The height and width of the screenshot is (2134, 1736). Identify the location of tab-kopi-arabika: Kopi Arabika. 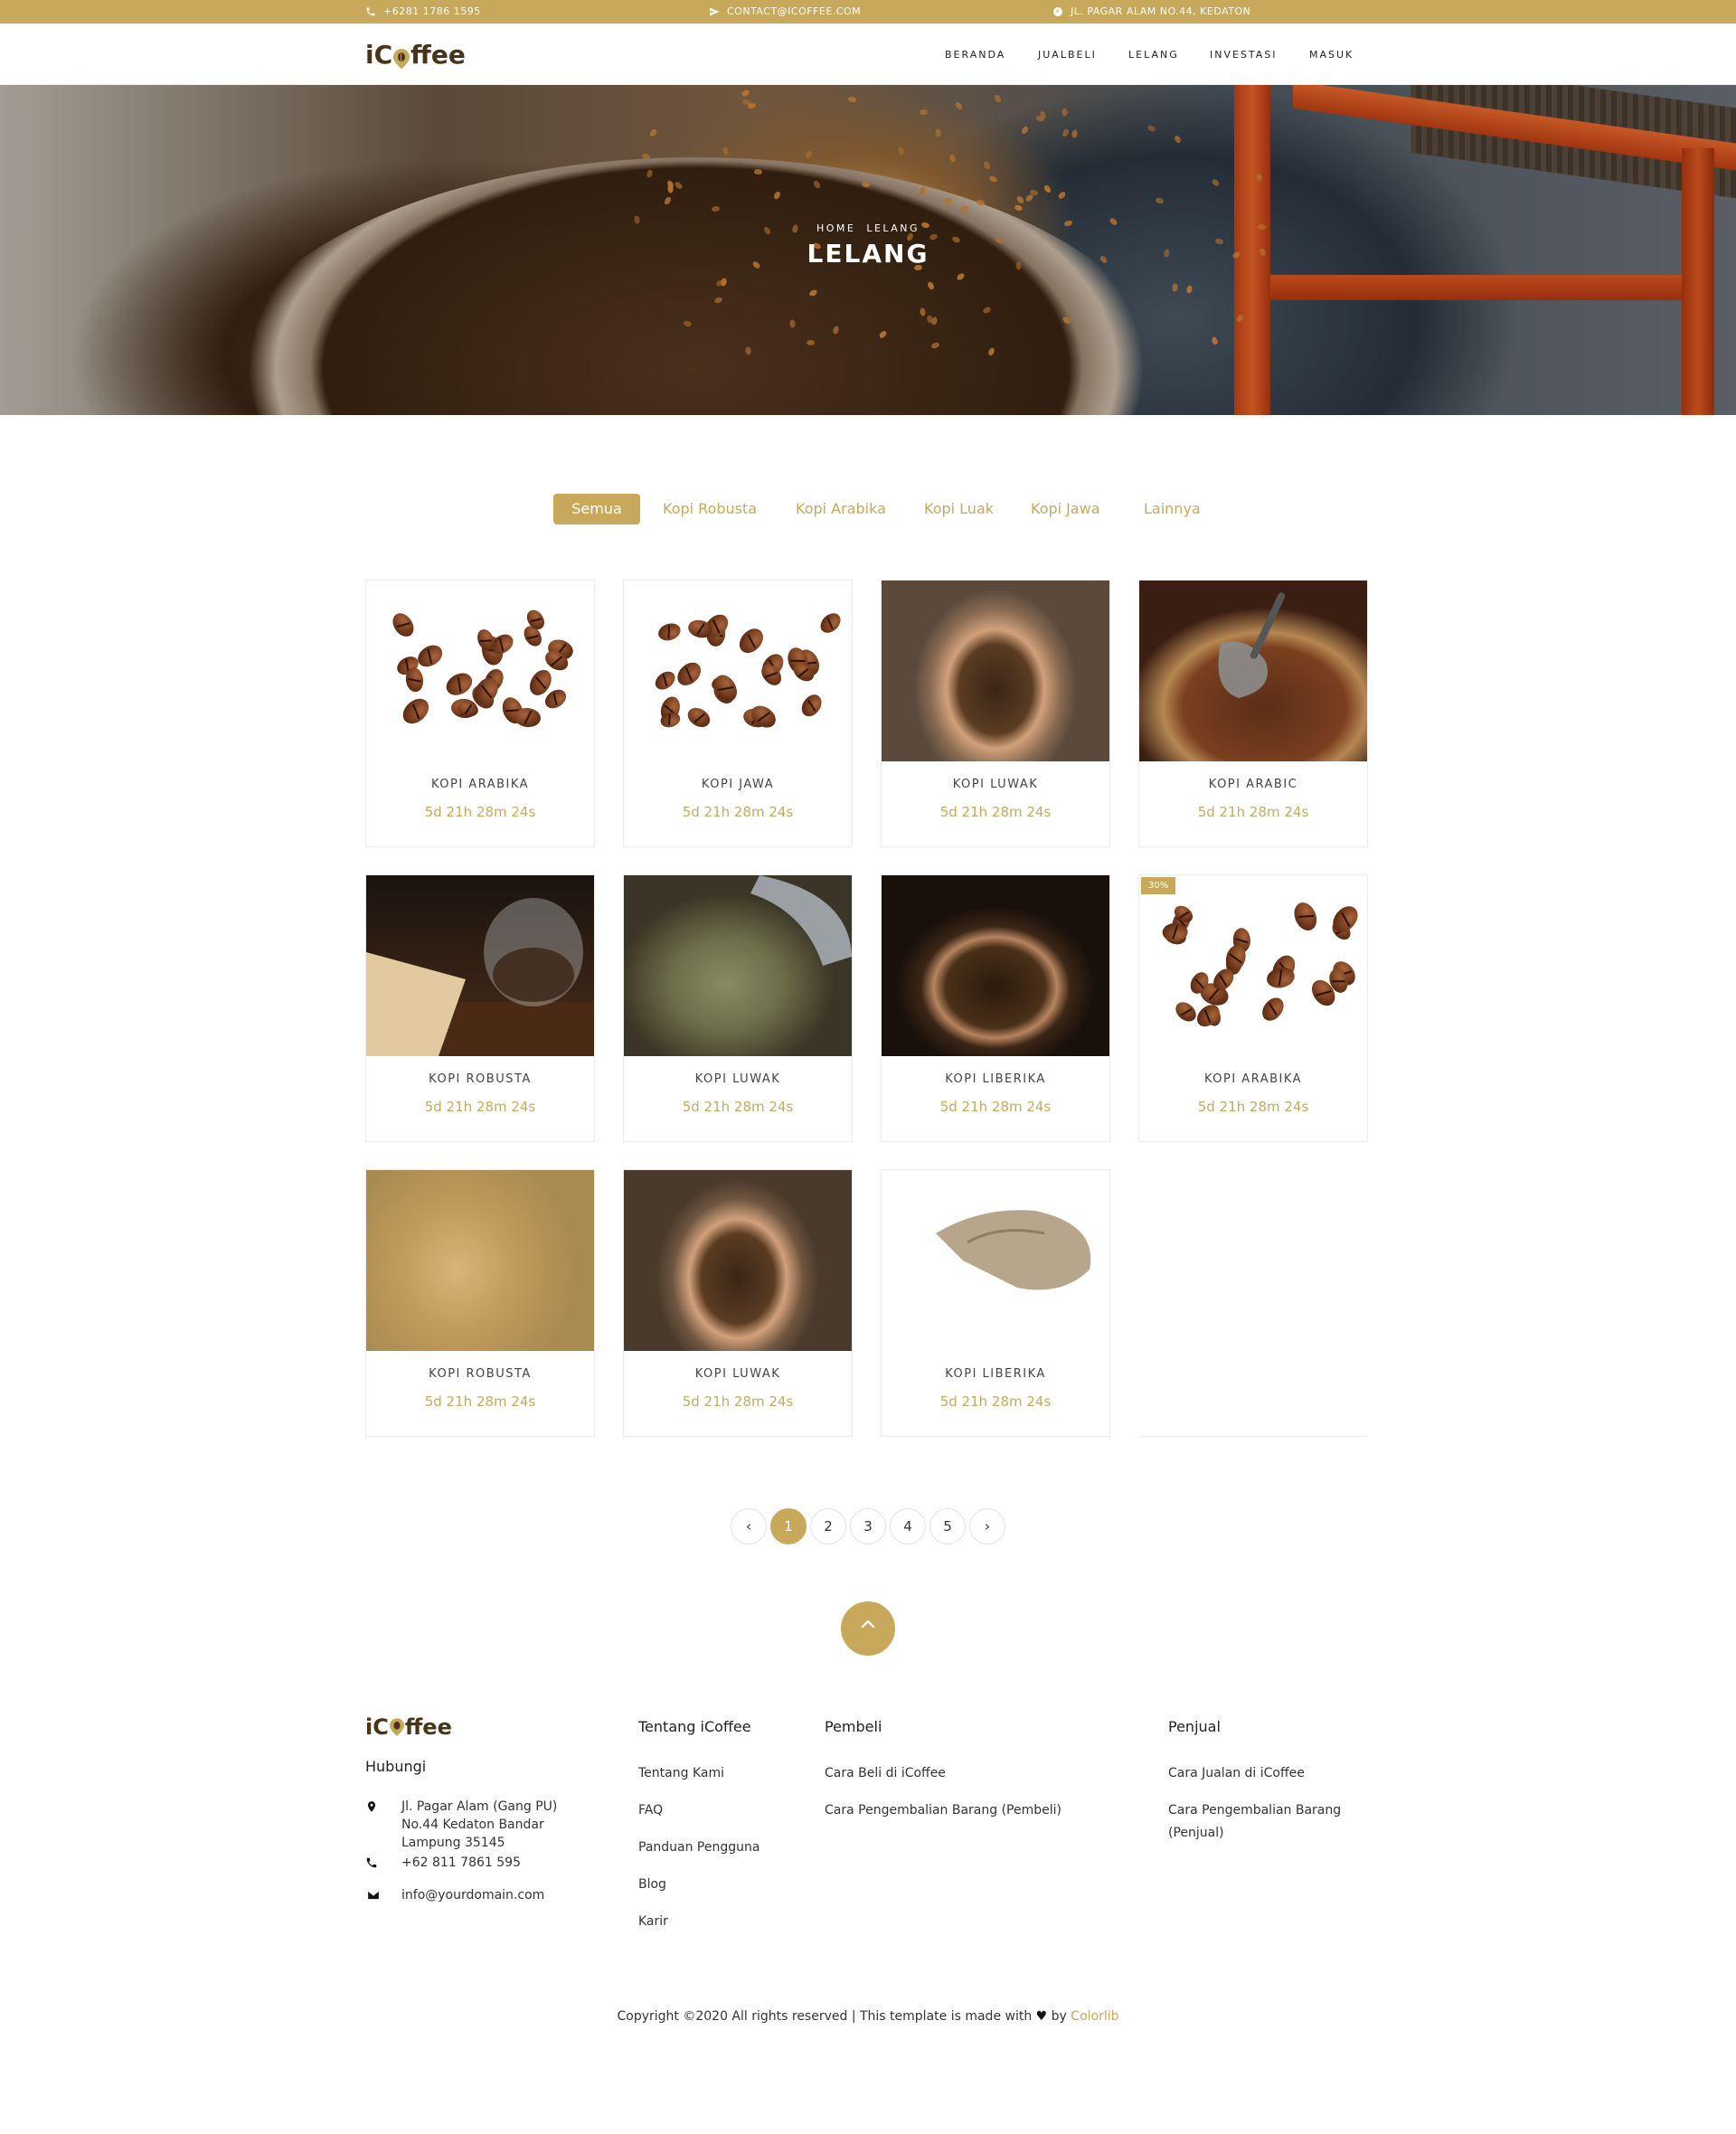
(841, 509).